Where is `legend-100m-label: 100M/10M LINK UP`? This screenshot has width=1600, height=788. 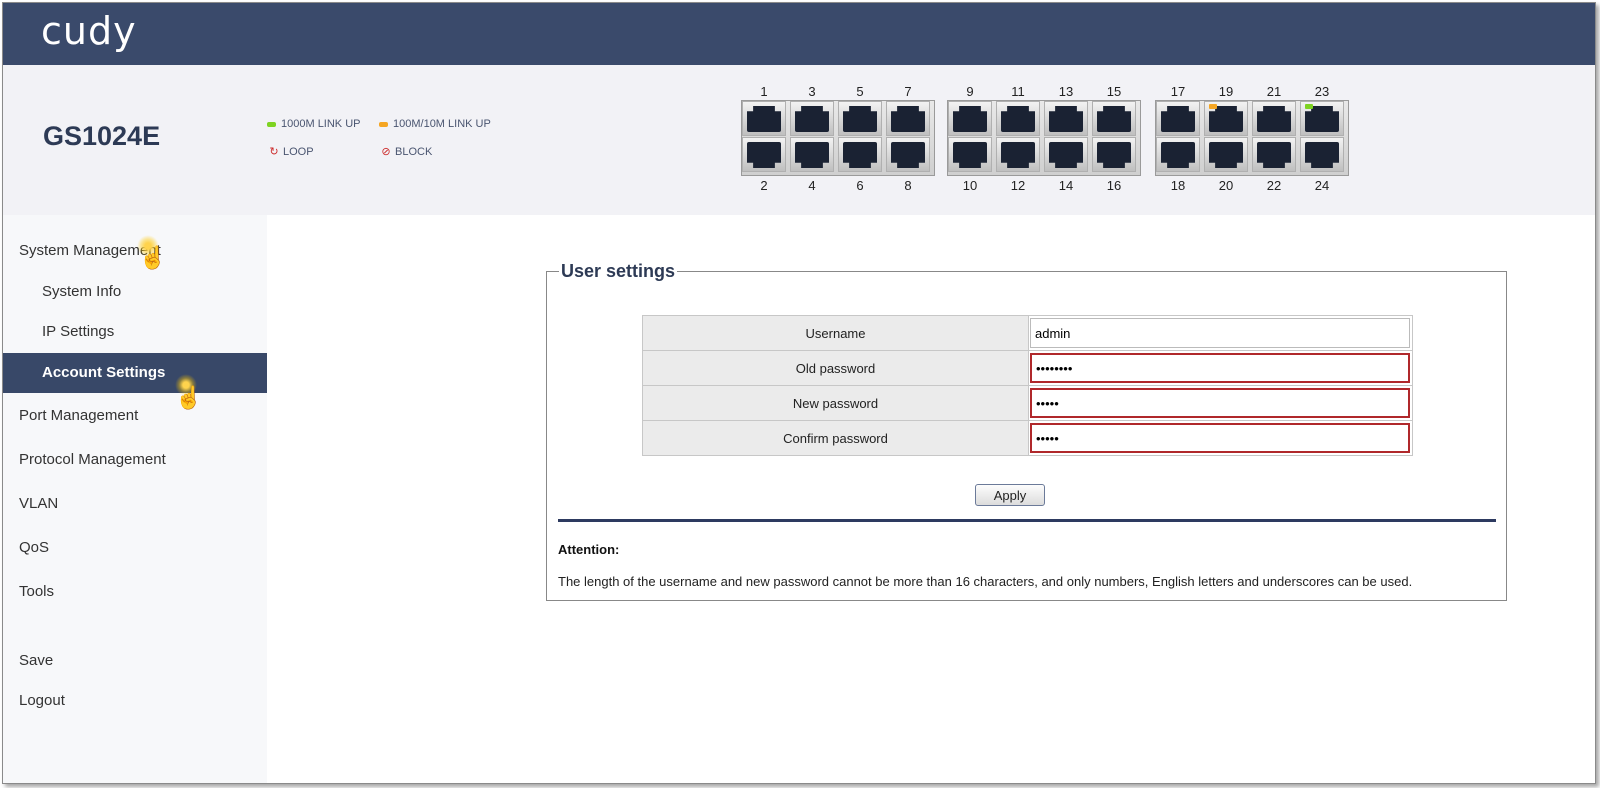
legend-100m-label: 100M/10M LINK UP is located at coordinates (442, 124).